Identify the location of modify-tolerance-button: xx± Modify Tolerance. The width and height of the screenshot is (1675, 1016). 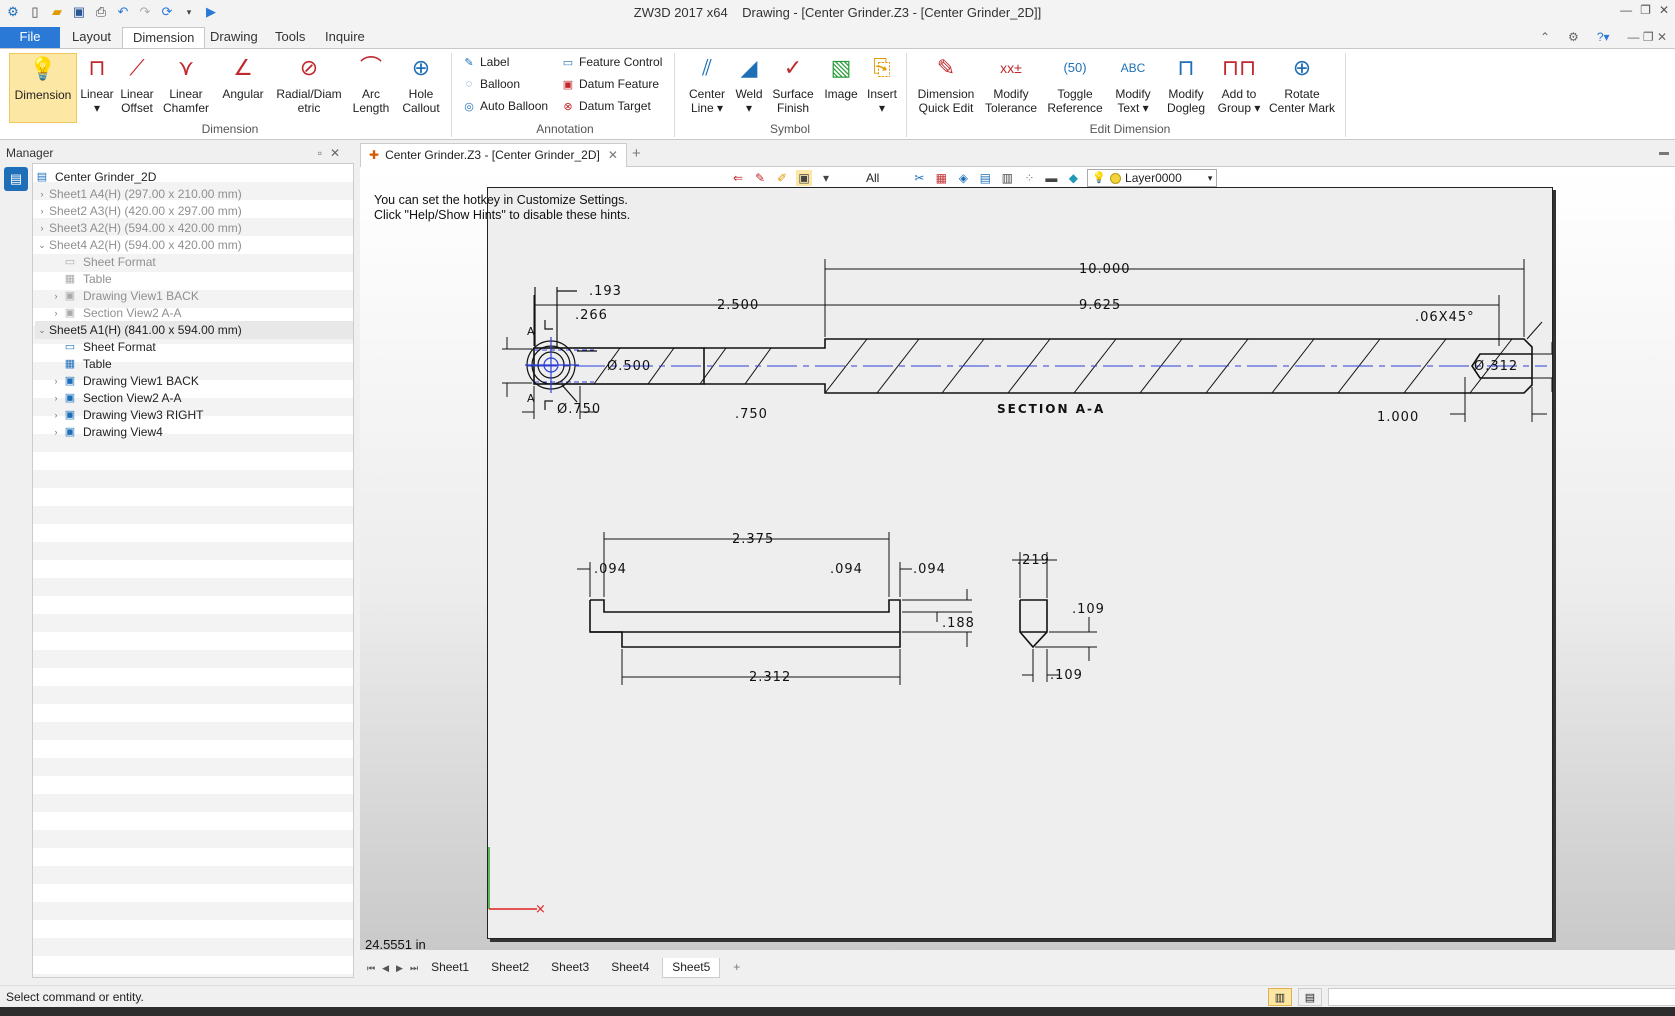
(1011, 84).